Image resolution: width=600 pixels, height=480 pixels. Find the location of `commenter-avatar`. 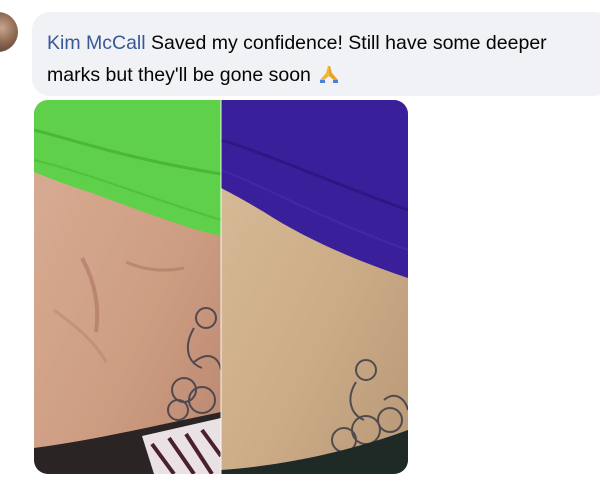

commenter-avatar is located at coordinates (9, 32).